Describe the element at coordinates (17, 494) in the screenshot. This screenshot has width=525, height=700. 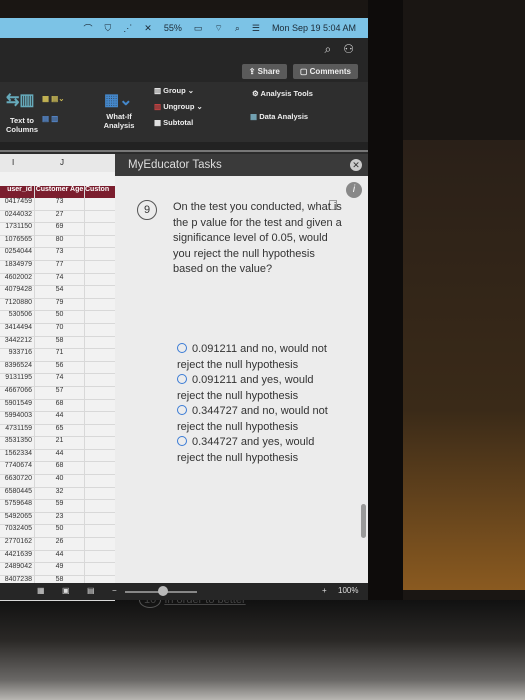
I see `user-id-cell: 6580445` at that location.